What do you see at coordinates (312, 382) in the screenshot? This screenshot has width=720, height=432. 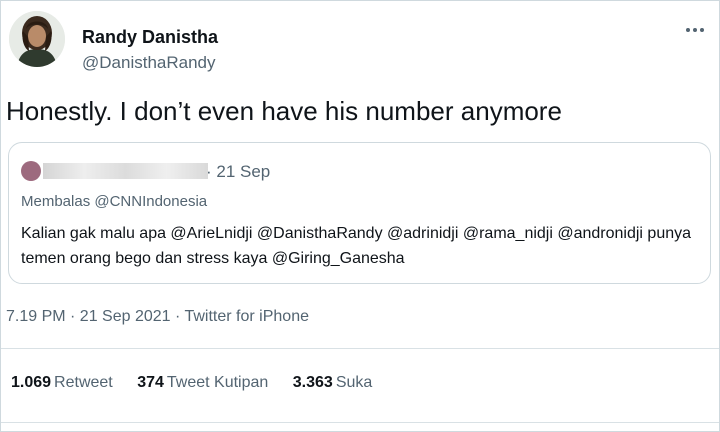 I see `likes-count: 3.363` at bounding box center [312, 382].